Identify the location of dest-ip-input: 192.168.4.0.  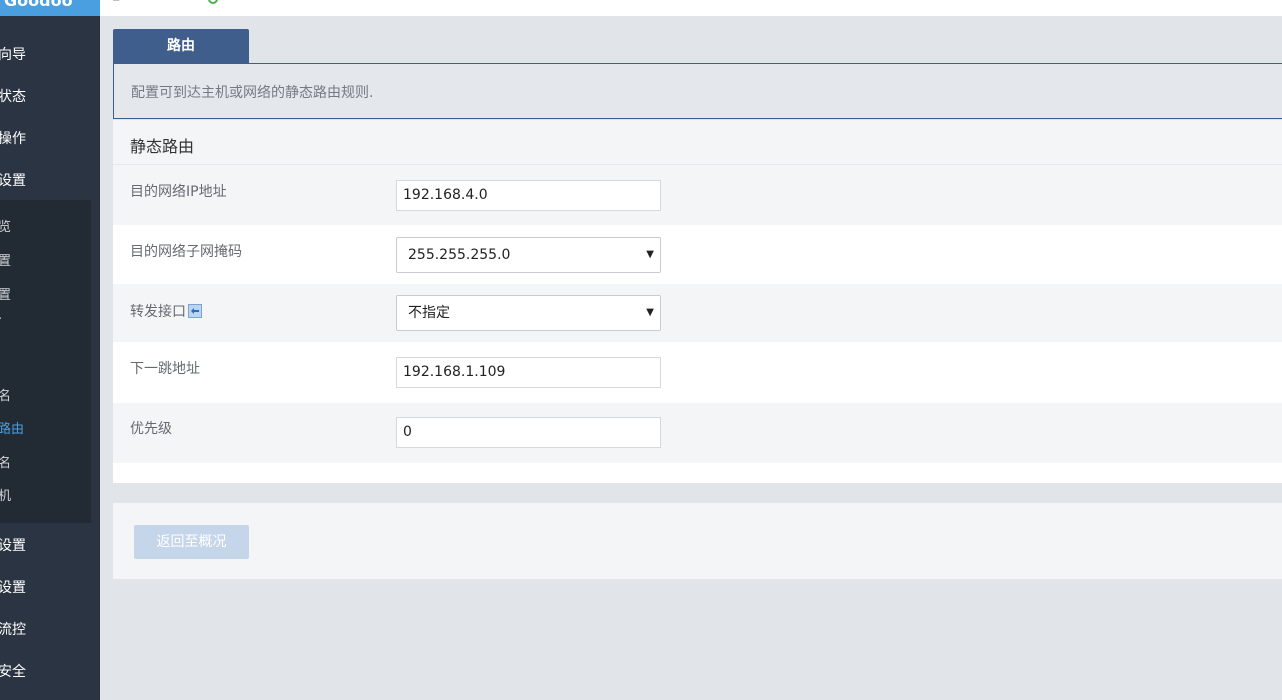
(528, 195).